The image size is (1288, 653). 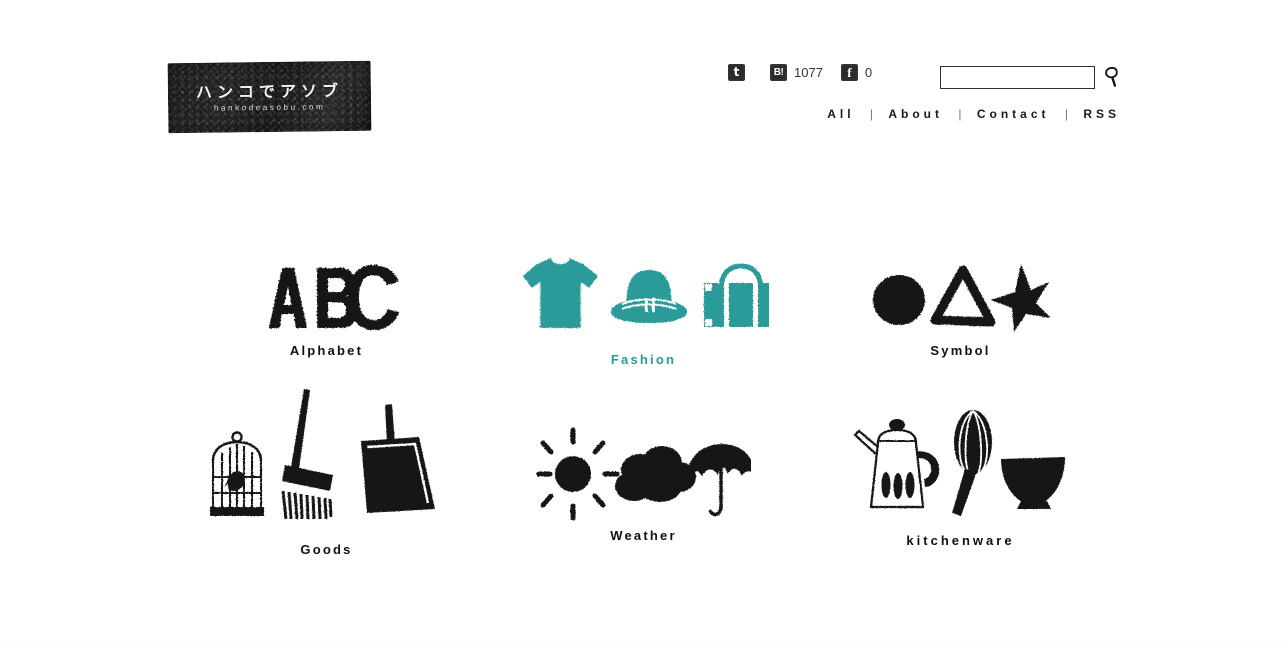 I want to click on facebook-count: 0, so click(x=868, y=72).